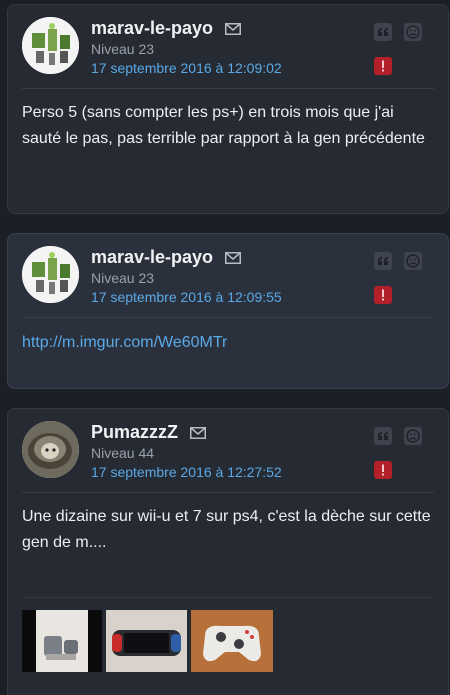 The width and height of the screenshot is (450, 695). Describe the element at coordinates (186, 472) in the screenshot. I see `post-date-link: 17 septembre 2016 à 12:27:52` at that location.